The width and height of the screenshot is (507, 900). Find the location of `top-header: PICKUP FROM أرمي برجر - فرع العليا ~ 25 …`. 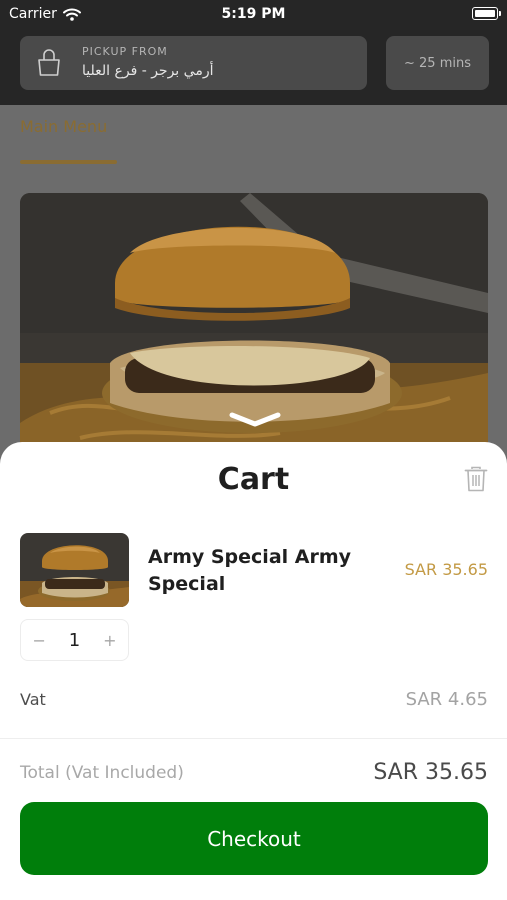

top-header: PICKUP FROM أرمي برجر - فرع العليا ~ 25 … is located at coordinates (253, 67).